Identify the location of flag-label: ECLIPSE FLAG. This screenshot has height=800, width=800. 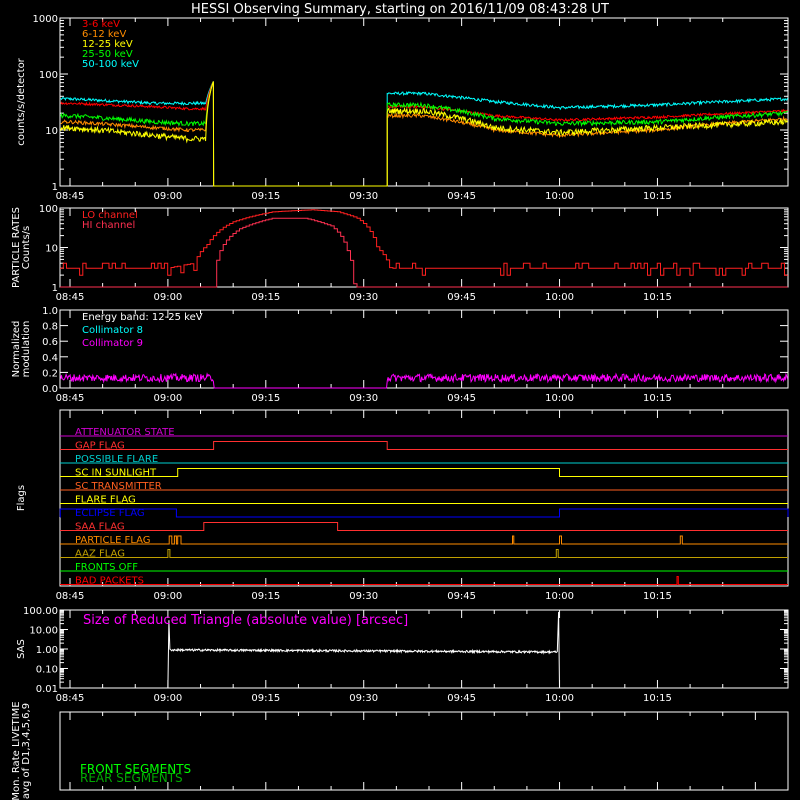
(110, 513).